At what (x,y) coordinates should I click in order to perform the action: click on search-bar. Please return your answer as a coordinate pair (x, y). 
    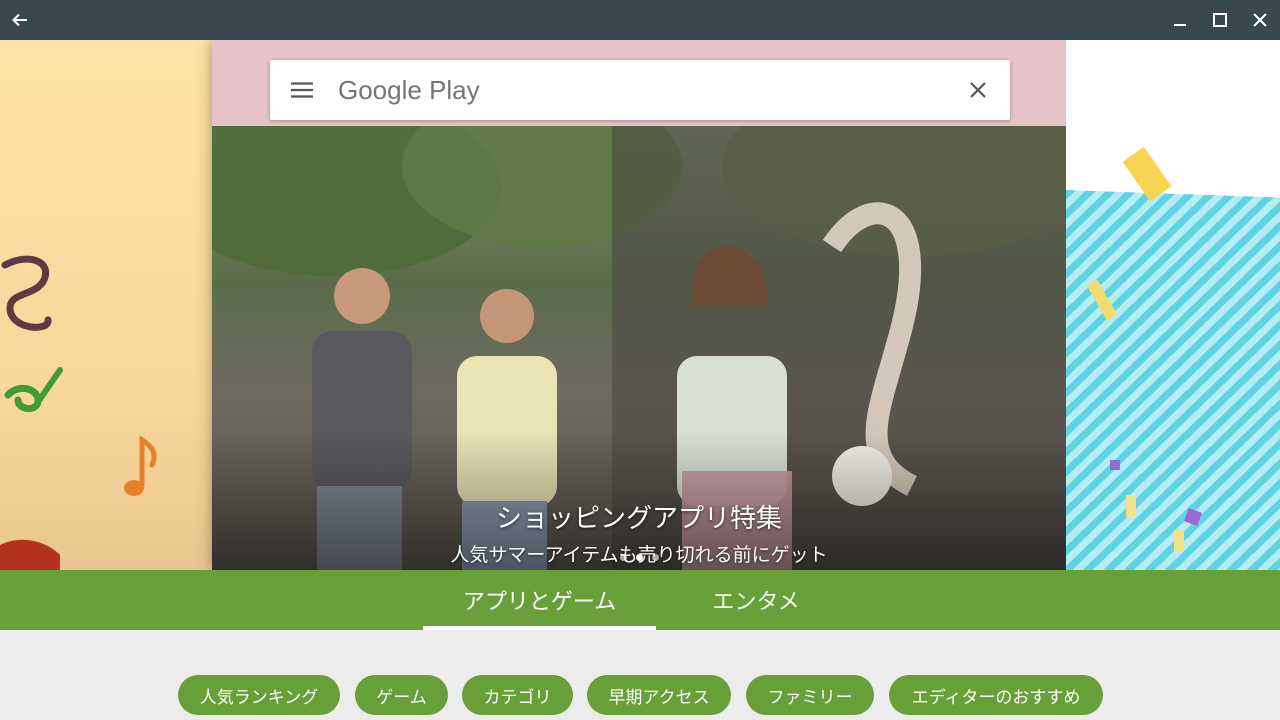
    Looking at the image, I should click on (640, 90).